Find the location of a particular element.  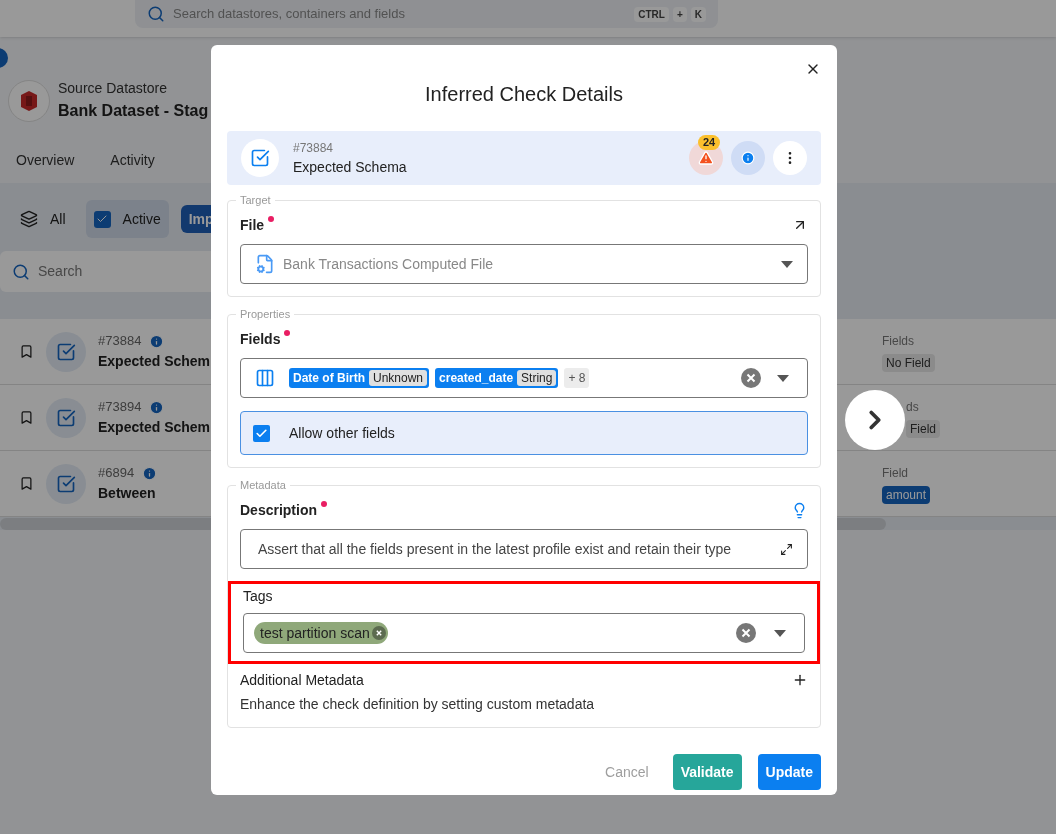

global-search-field: Search datastores, containers and fields CTRL + K is located at coordinates (426, 14).